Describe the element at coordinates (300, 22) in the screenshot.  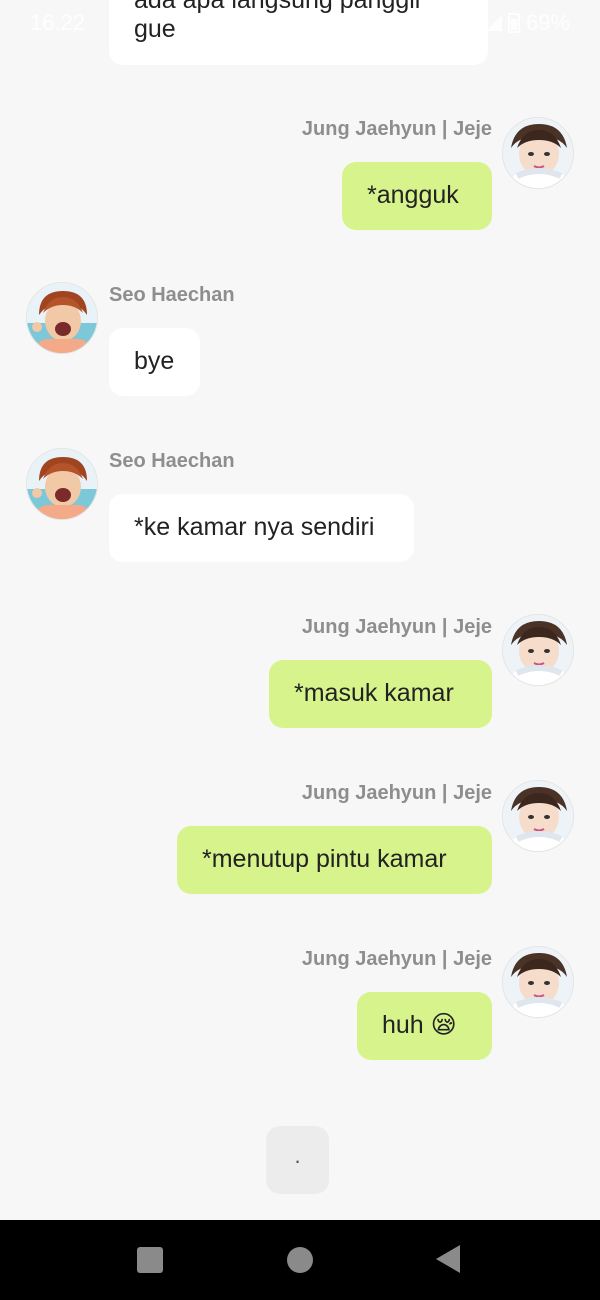
I see `status-bar: 16.22 69%` at that location.